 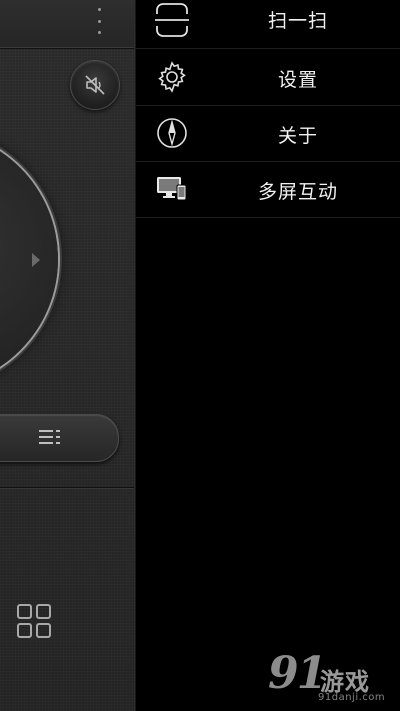 I want to click on menu-item-label: 扫一扫, so click(x=297, y=21).